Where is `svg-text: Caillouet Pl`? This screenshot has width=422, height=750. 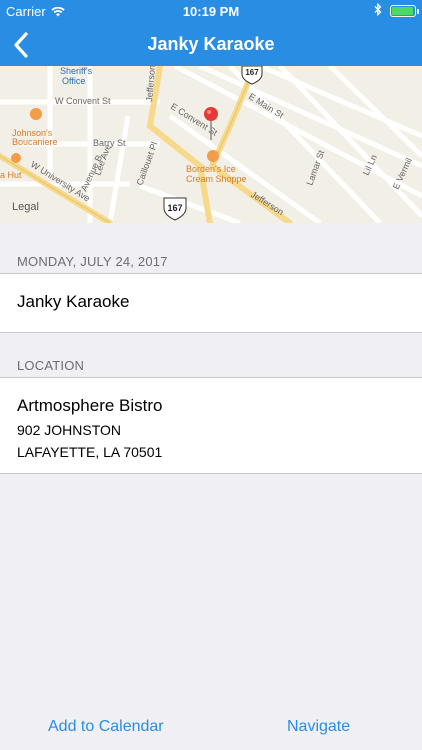
svg-text: Caillouet Pl is located at coordinates (146, 163).